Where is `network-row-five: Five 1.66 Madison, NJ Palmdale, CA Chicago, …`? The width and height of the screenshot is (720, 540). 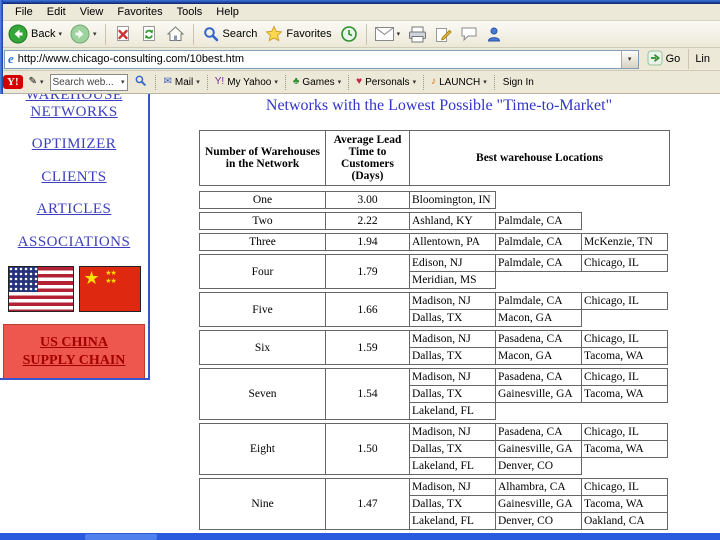 network-row-five: Five 1.66 Madison, NJ Palmdale, CA Chicago, … is located at coordinates (433, 309).